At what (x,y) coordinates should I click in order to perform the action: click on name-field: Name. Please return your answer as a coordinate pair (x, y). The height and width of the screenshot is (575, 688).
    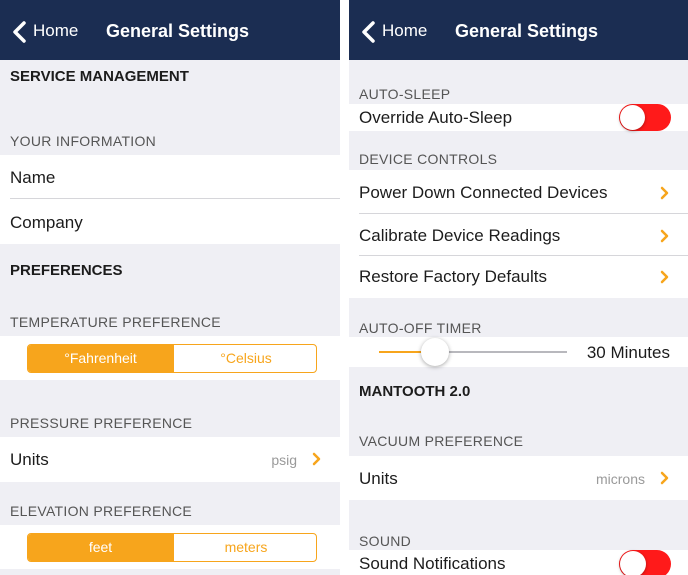
    Looking at the image, I should click on (32, 178).